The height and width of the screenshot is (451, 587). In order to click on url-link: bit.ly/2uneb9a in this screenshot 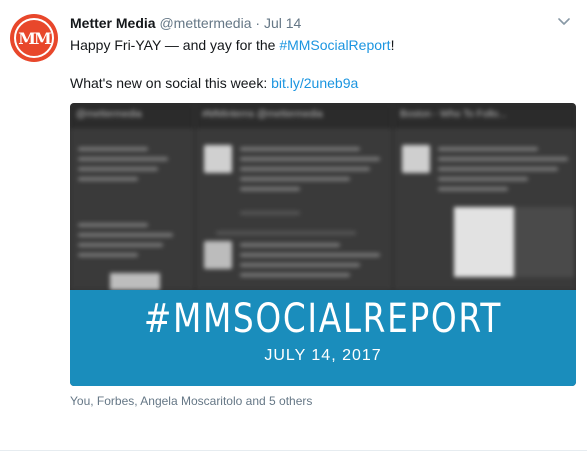, I will do `click(314, 83)`.